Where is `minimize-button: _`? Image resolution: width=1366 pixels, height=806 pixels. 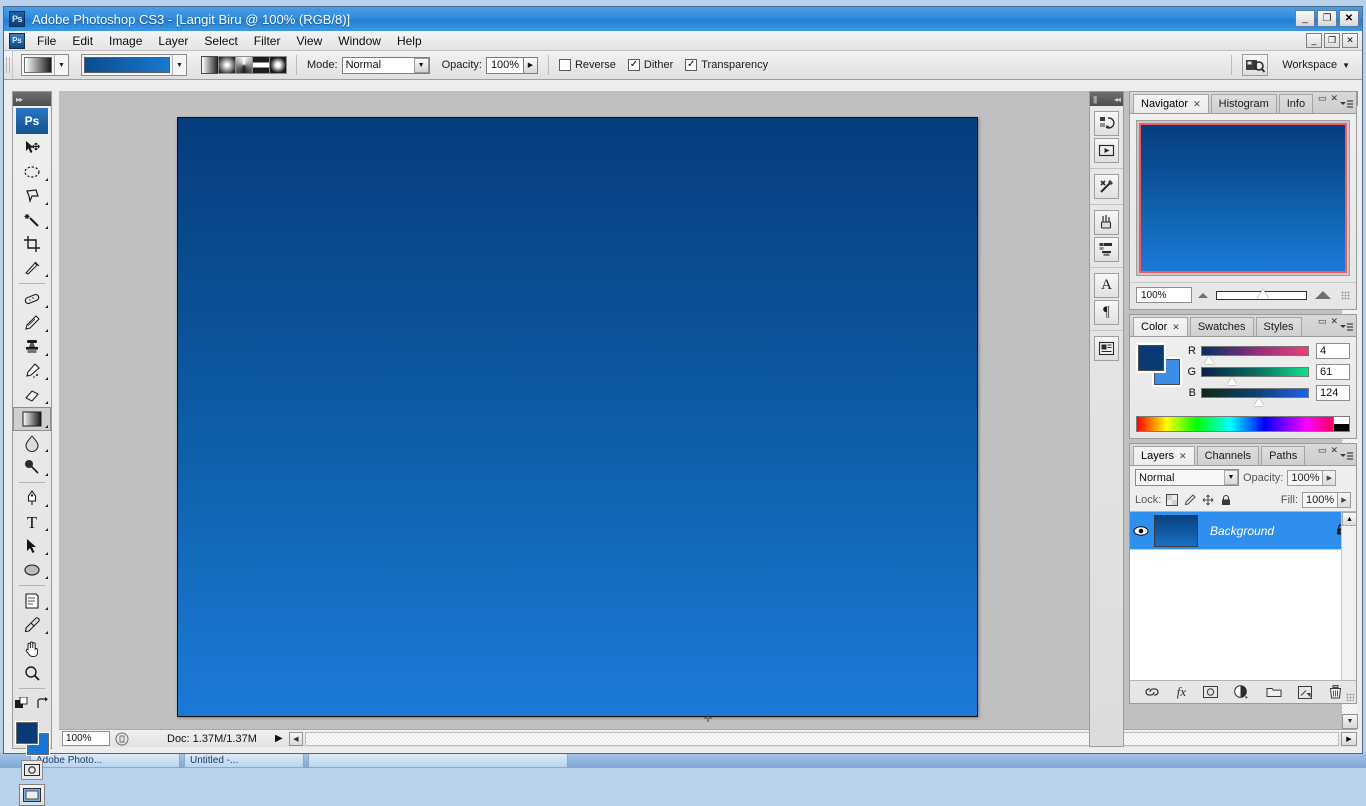 minimize-button: _ is located at coordinates (1305, 18).